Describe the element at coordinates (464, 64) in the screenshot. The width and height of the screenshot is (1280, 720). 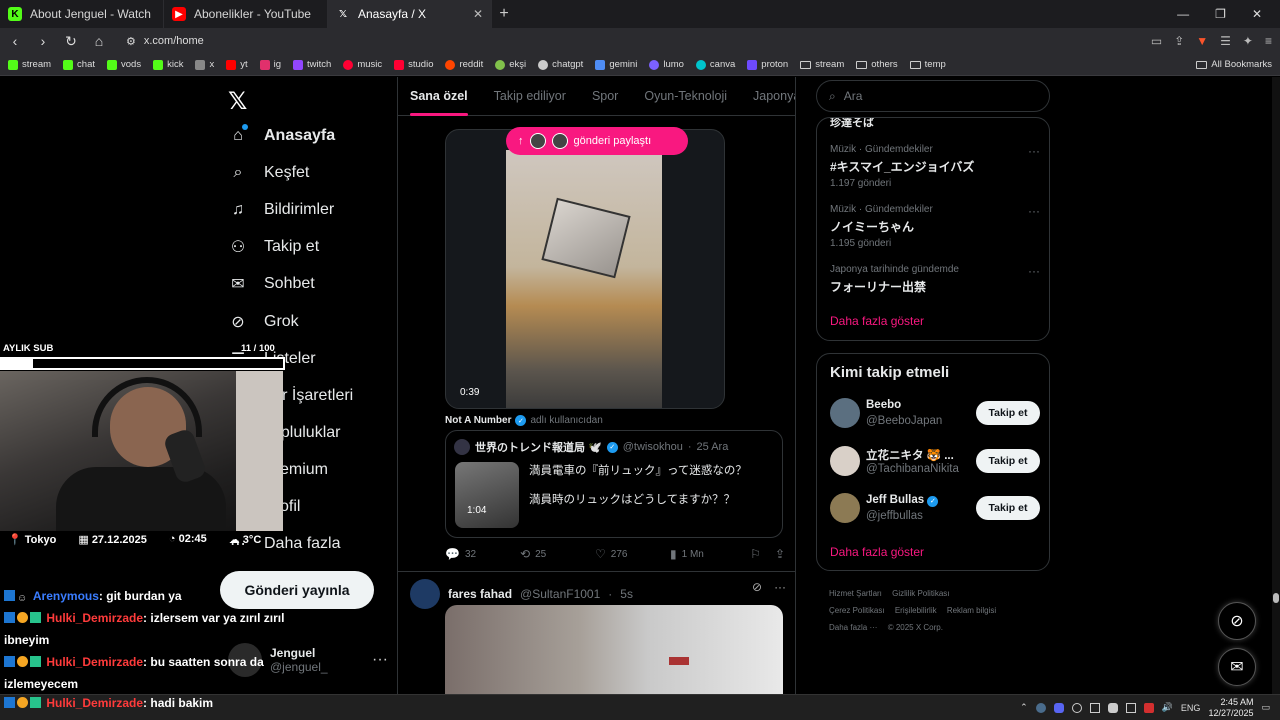
I see `bookmark: reddit` at that location.